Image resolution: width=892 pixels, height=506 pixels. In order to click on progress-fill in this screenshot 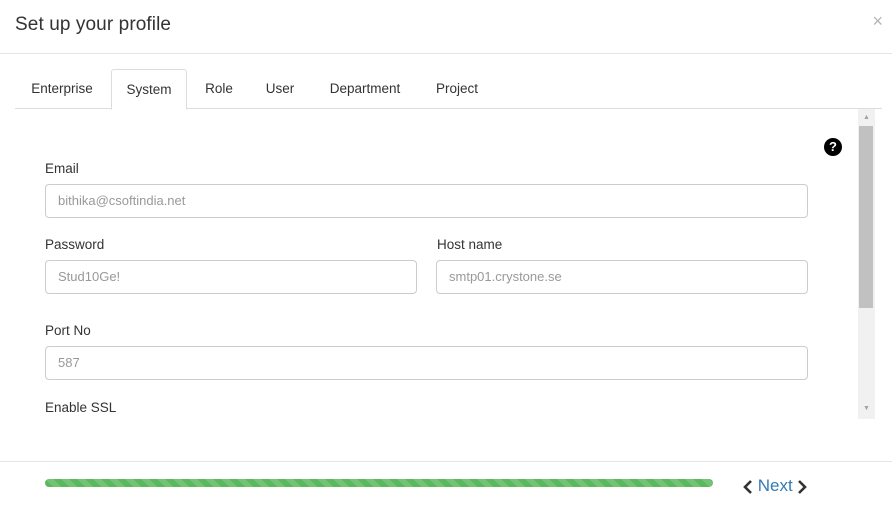, I will do `click(379, 483)`.